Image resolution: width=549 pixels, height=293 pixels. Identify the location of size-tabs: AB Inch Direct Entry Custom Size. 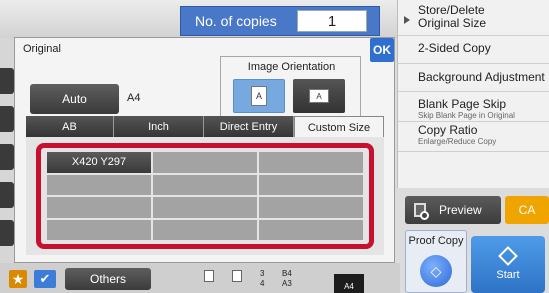
(205, 127).